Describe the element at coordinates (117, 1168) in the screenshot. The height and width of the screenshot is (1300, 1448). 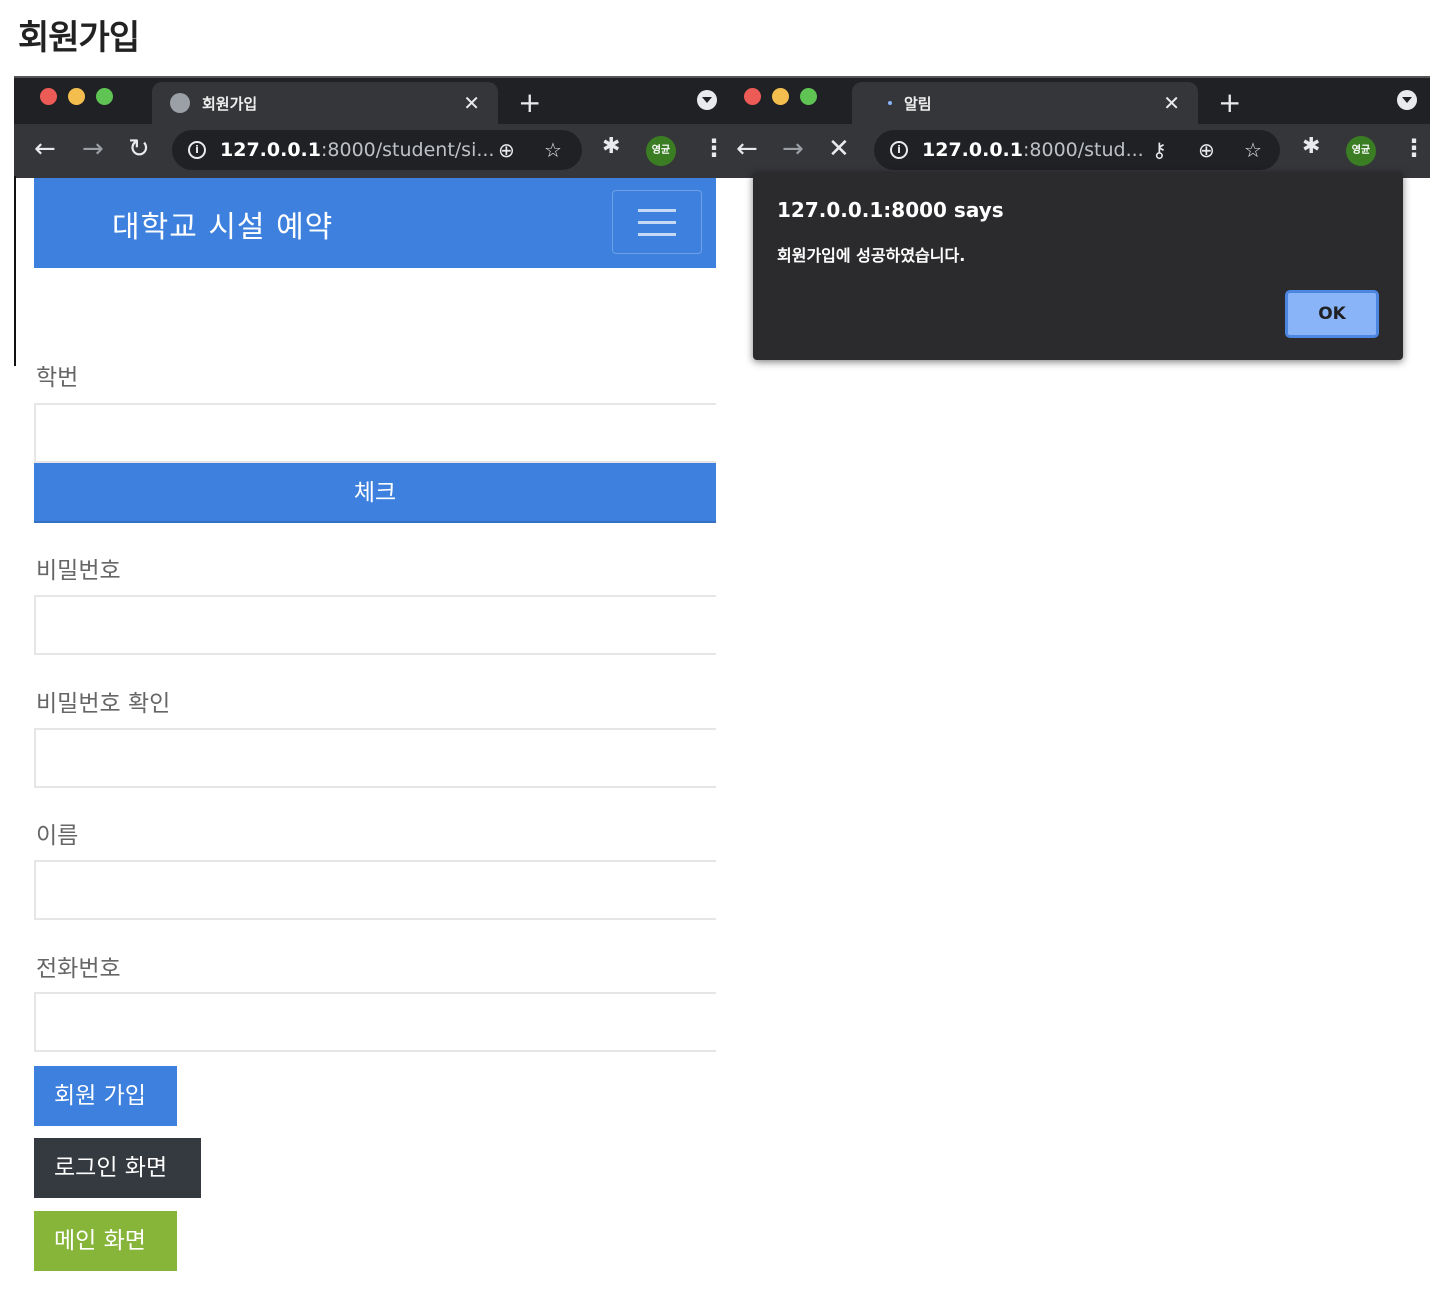
I see `login-screen-button: 로그인 화면` at that location.